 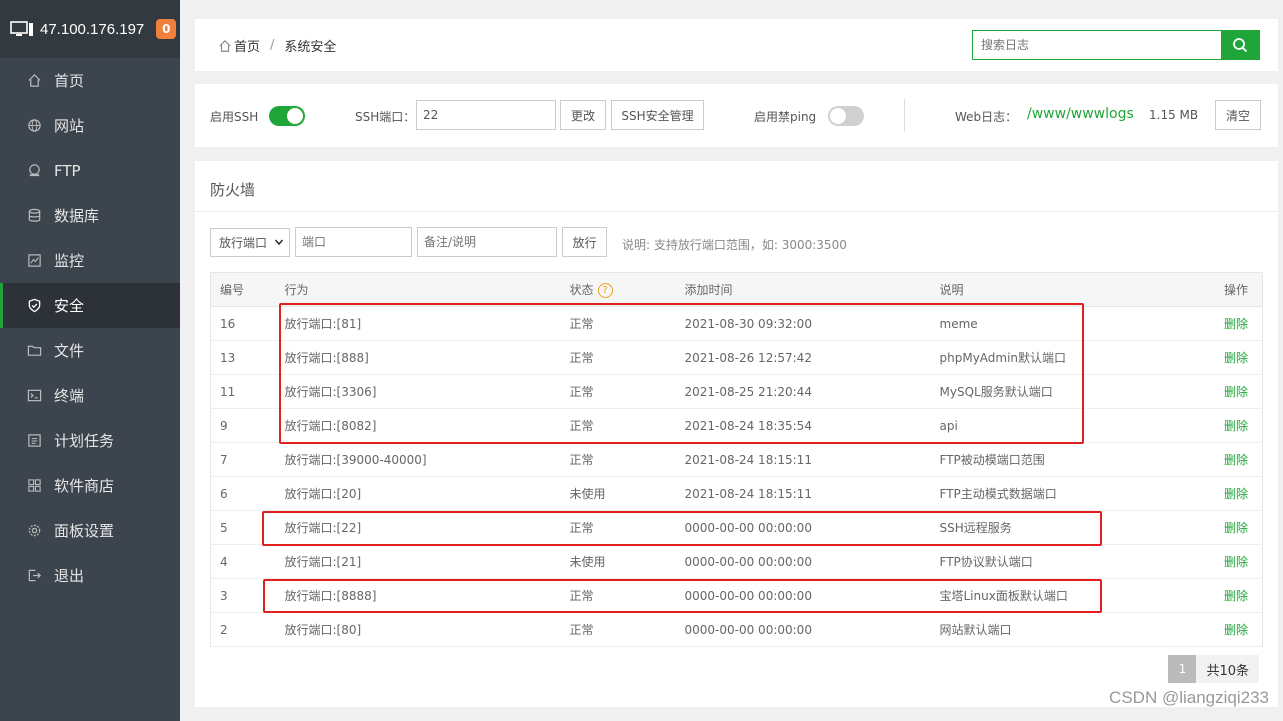 What do you see at coordinates (1080, 114) in the screenshot?
I see `weblog-path-link: /www/wwwlogs` at bounding box center [1080, 114].